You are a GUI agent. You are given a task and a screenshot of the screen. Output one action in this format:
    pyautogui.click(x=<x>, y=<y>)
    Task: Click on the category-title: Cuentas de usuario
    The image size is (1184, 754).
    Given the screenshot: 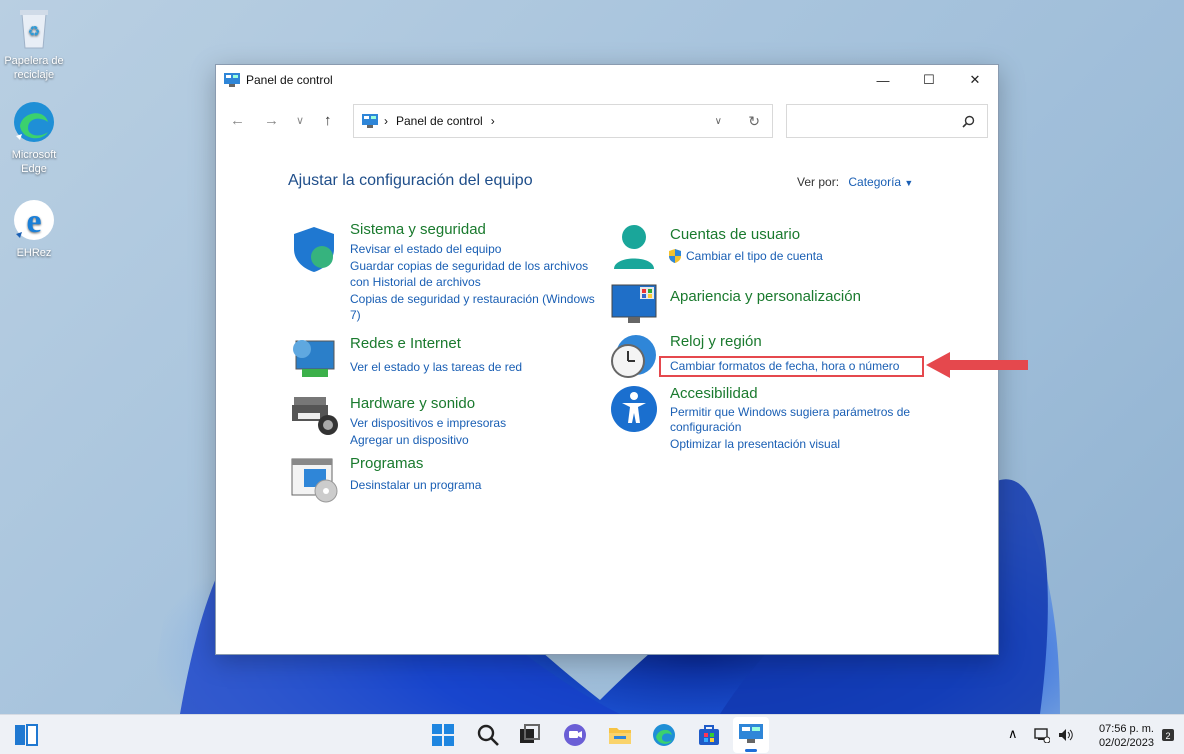 What is the action you would take?
    pyautogui.click(x=735, y=234)
    